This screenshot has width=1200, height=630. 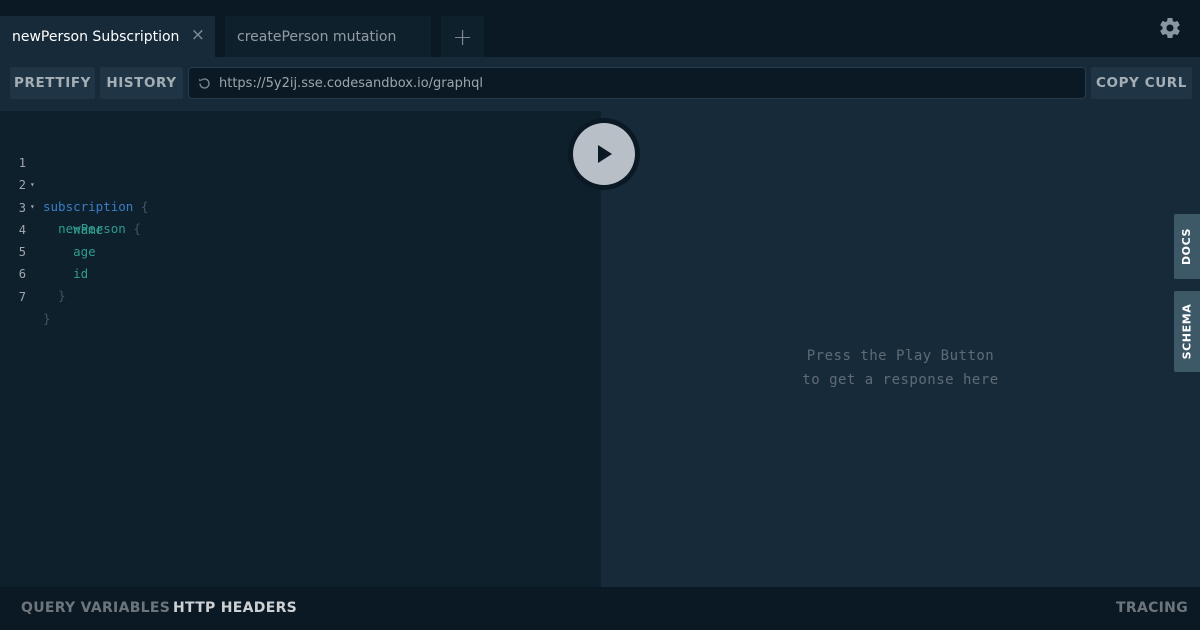 I want to click on add-tab-button: +, so click(x=462, y=36).